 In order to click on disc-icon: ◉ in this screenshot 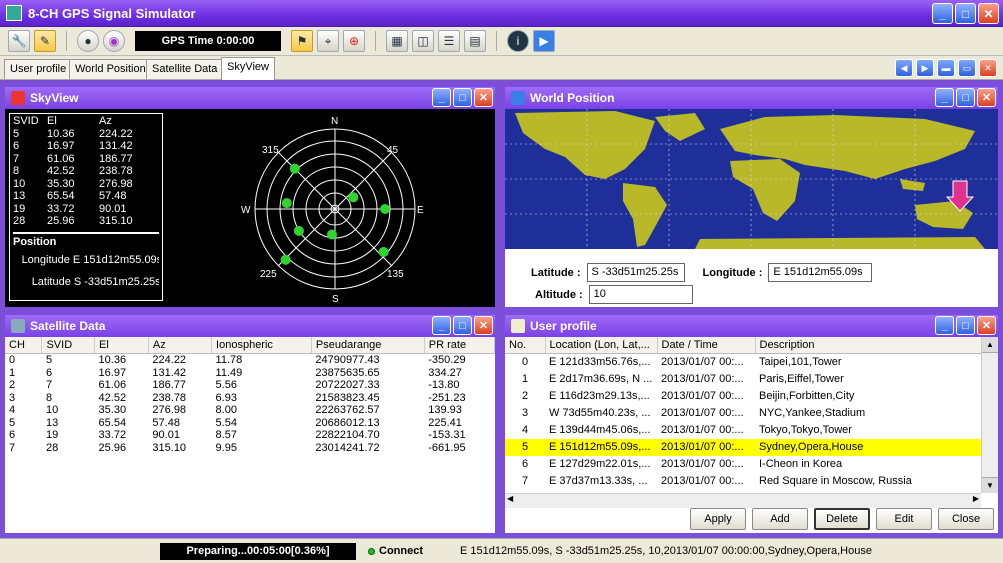, I will do `click(114, 41)`.